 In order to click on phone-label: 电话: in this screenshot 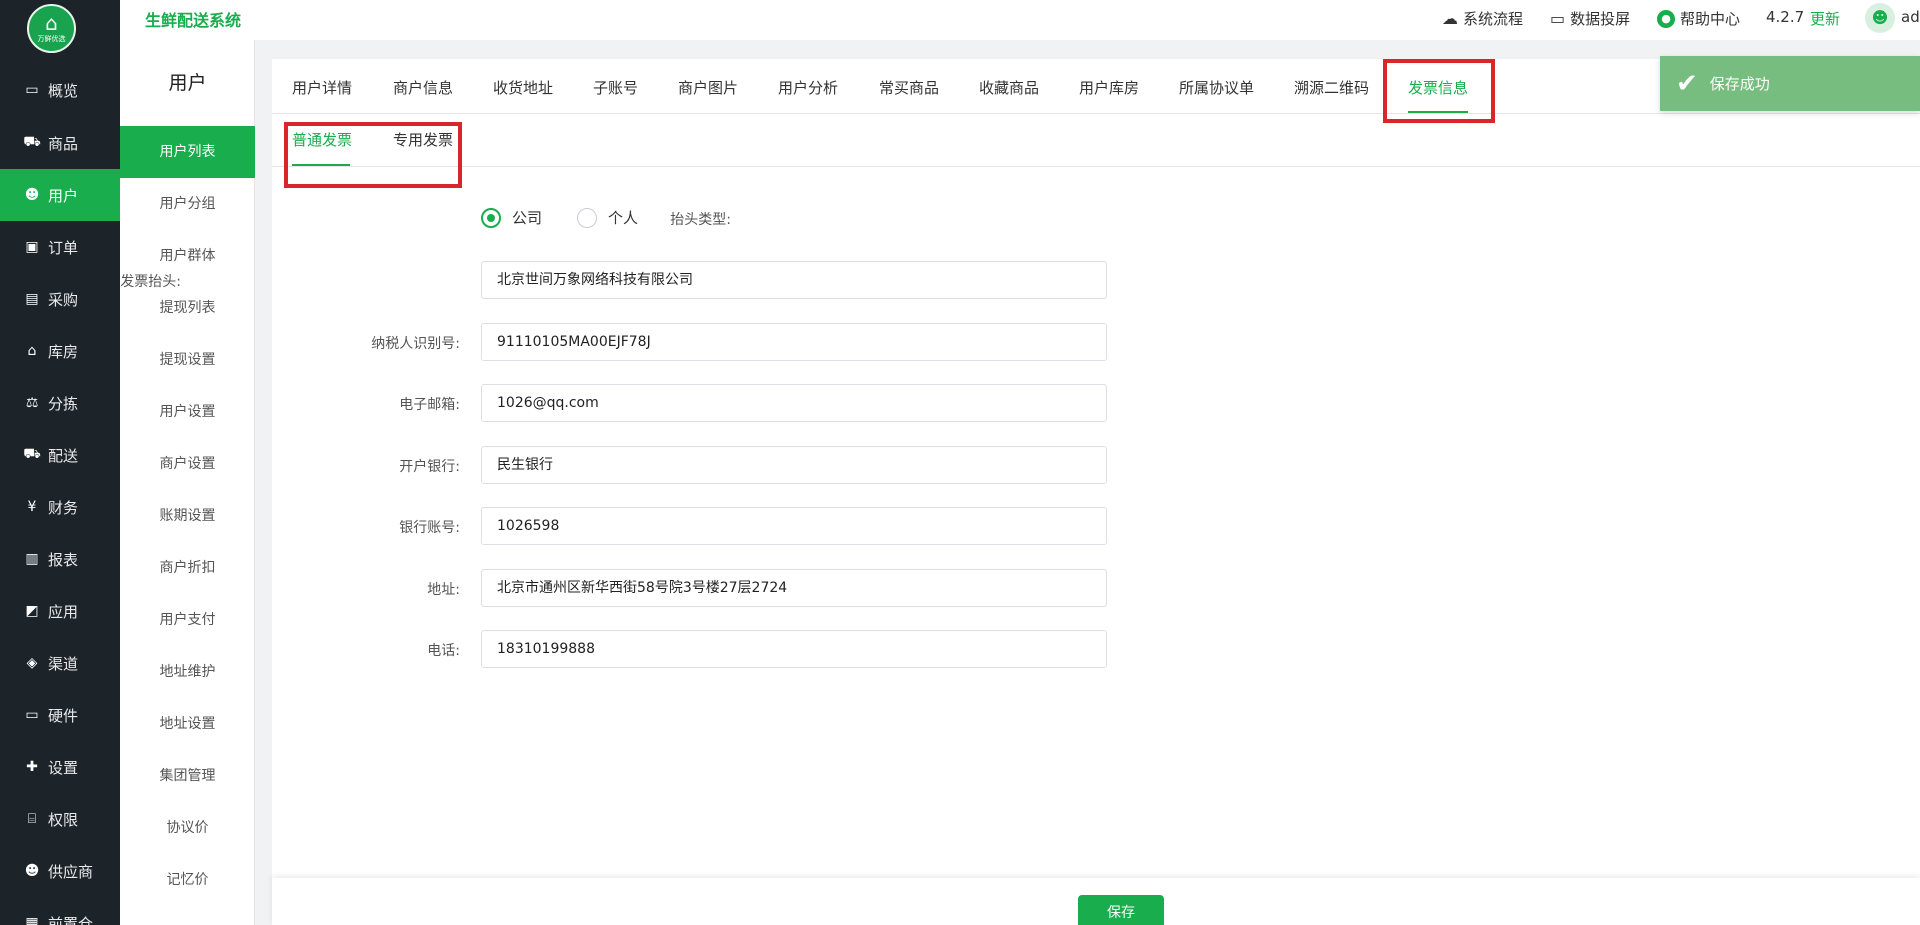, I will do `click(443, 651)`.